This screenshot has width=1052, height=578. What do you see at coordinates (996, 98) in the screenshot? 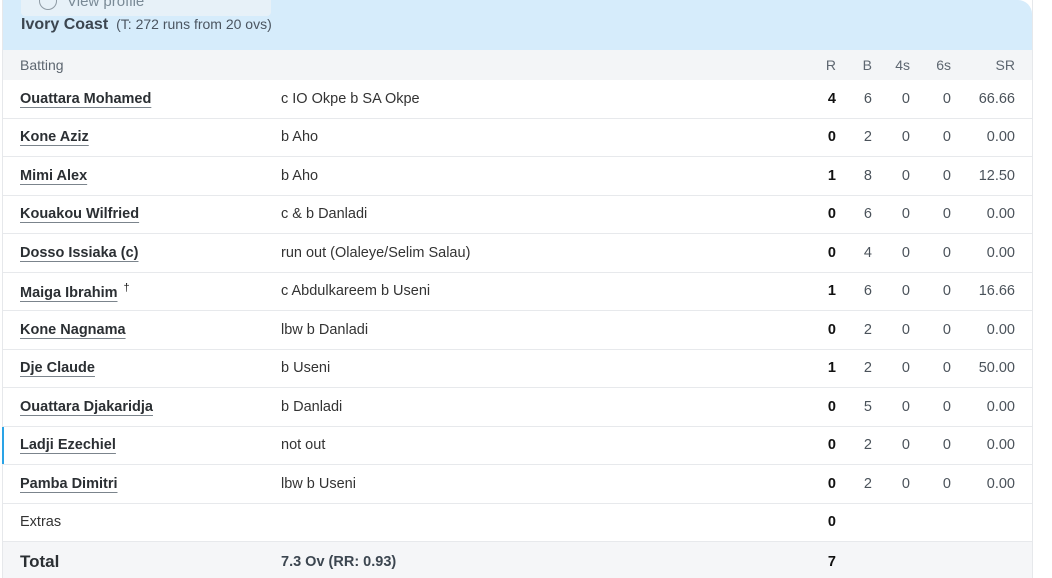
I see `strike-rate: 66.66` at bounding box center [996, 98].